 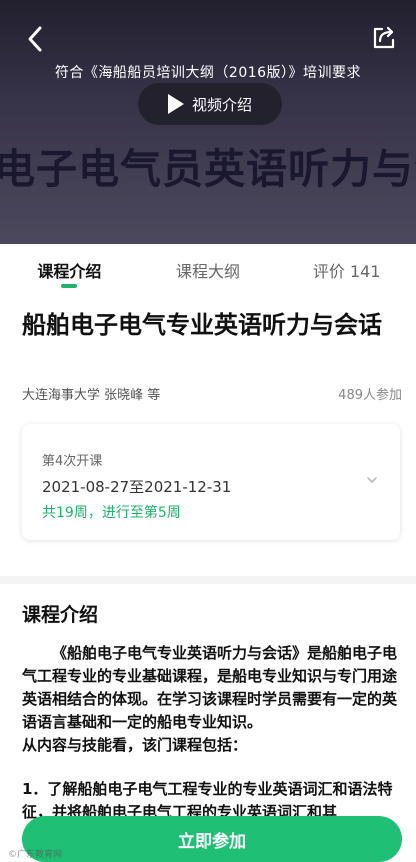 I want to click on join-button: 立即参加, so click(x=212, y=839).